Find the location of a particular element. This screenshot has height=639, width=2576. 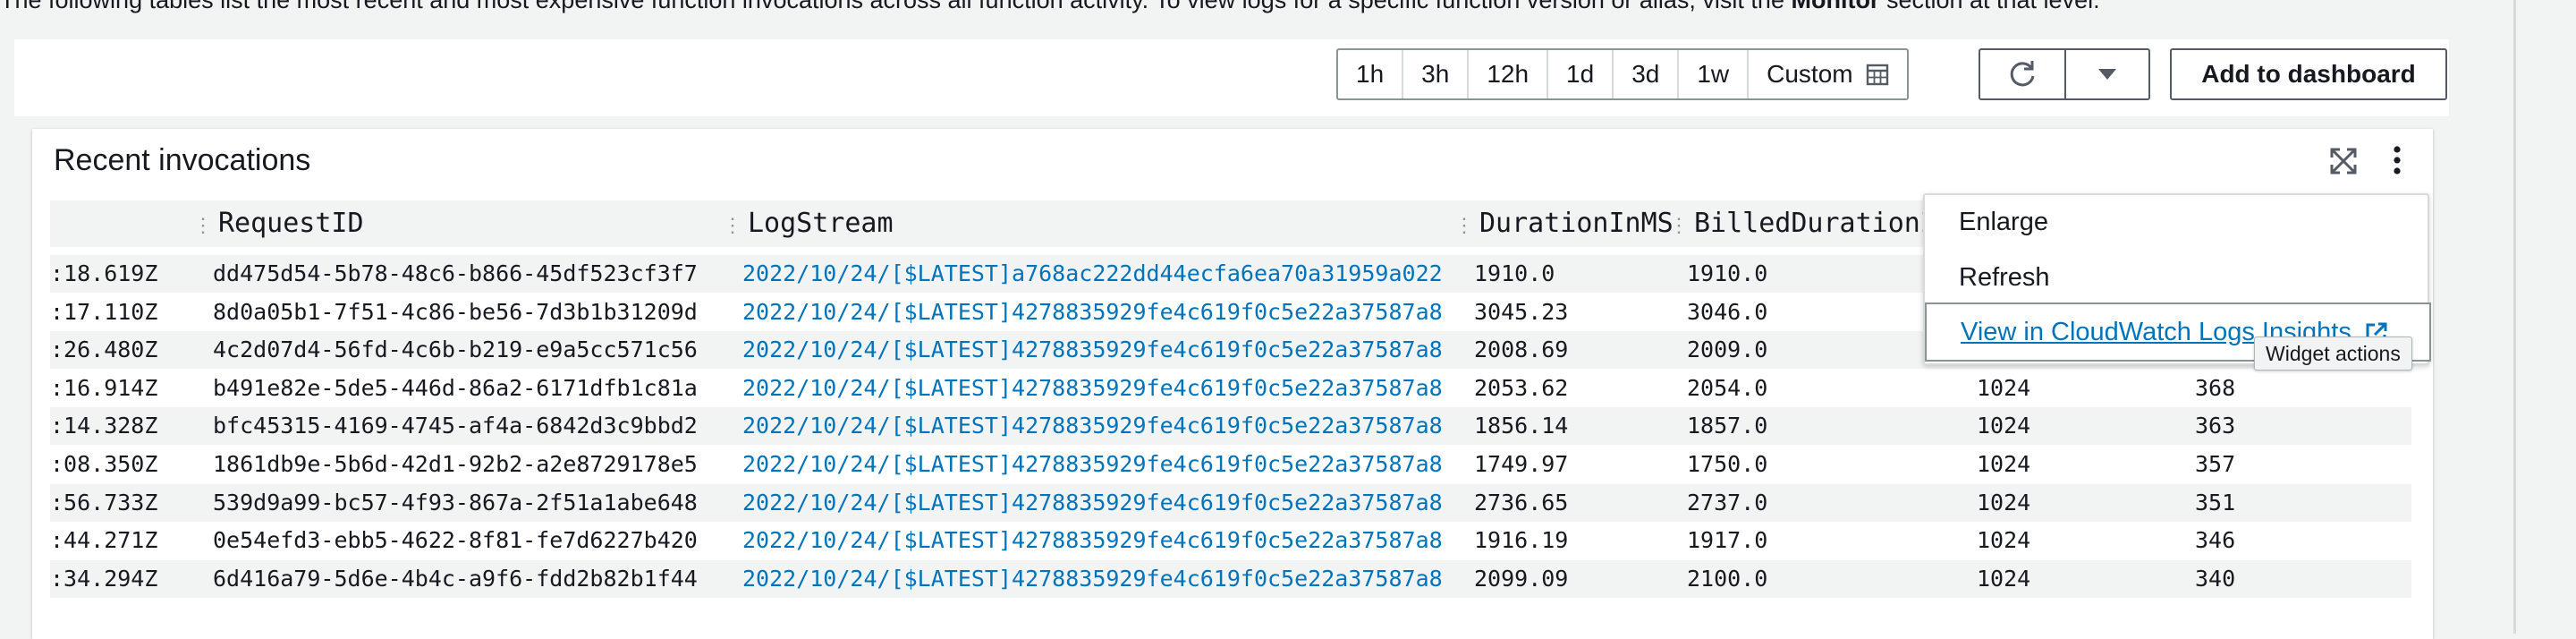

add-to-dashboard-button: Add to dashboard is located at coordinates (2308, 74).